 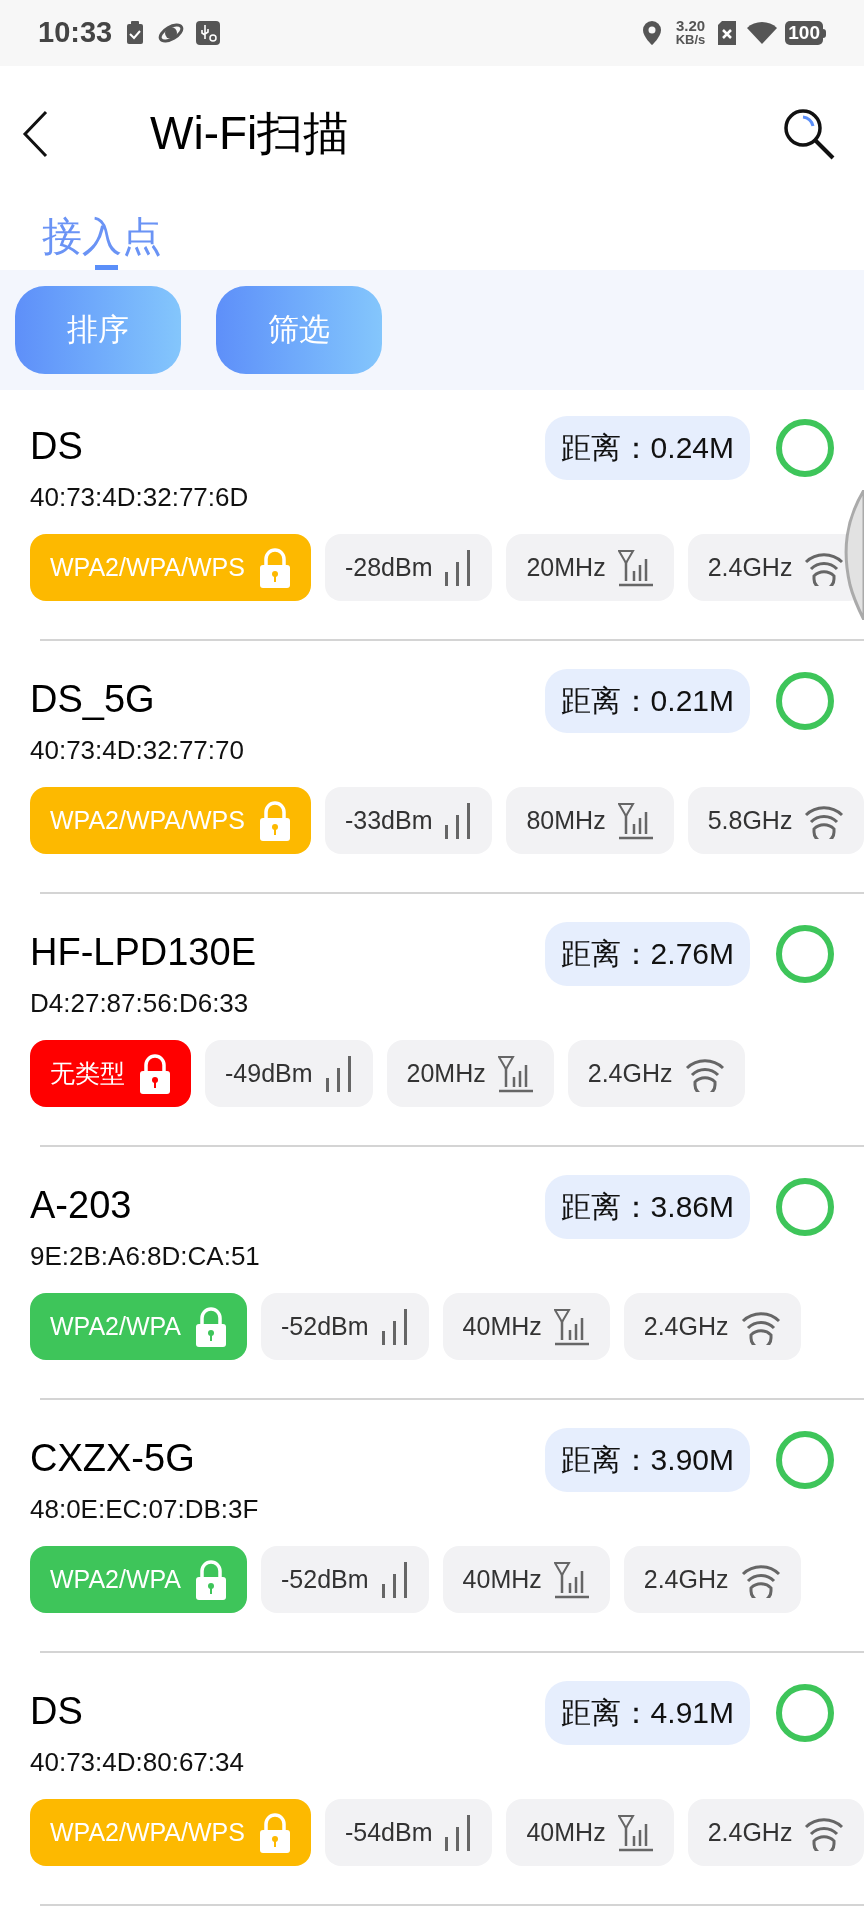 I want to click on filter-button: 筛选, so click(x=299, y=330).